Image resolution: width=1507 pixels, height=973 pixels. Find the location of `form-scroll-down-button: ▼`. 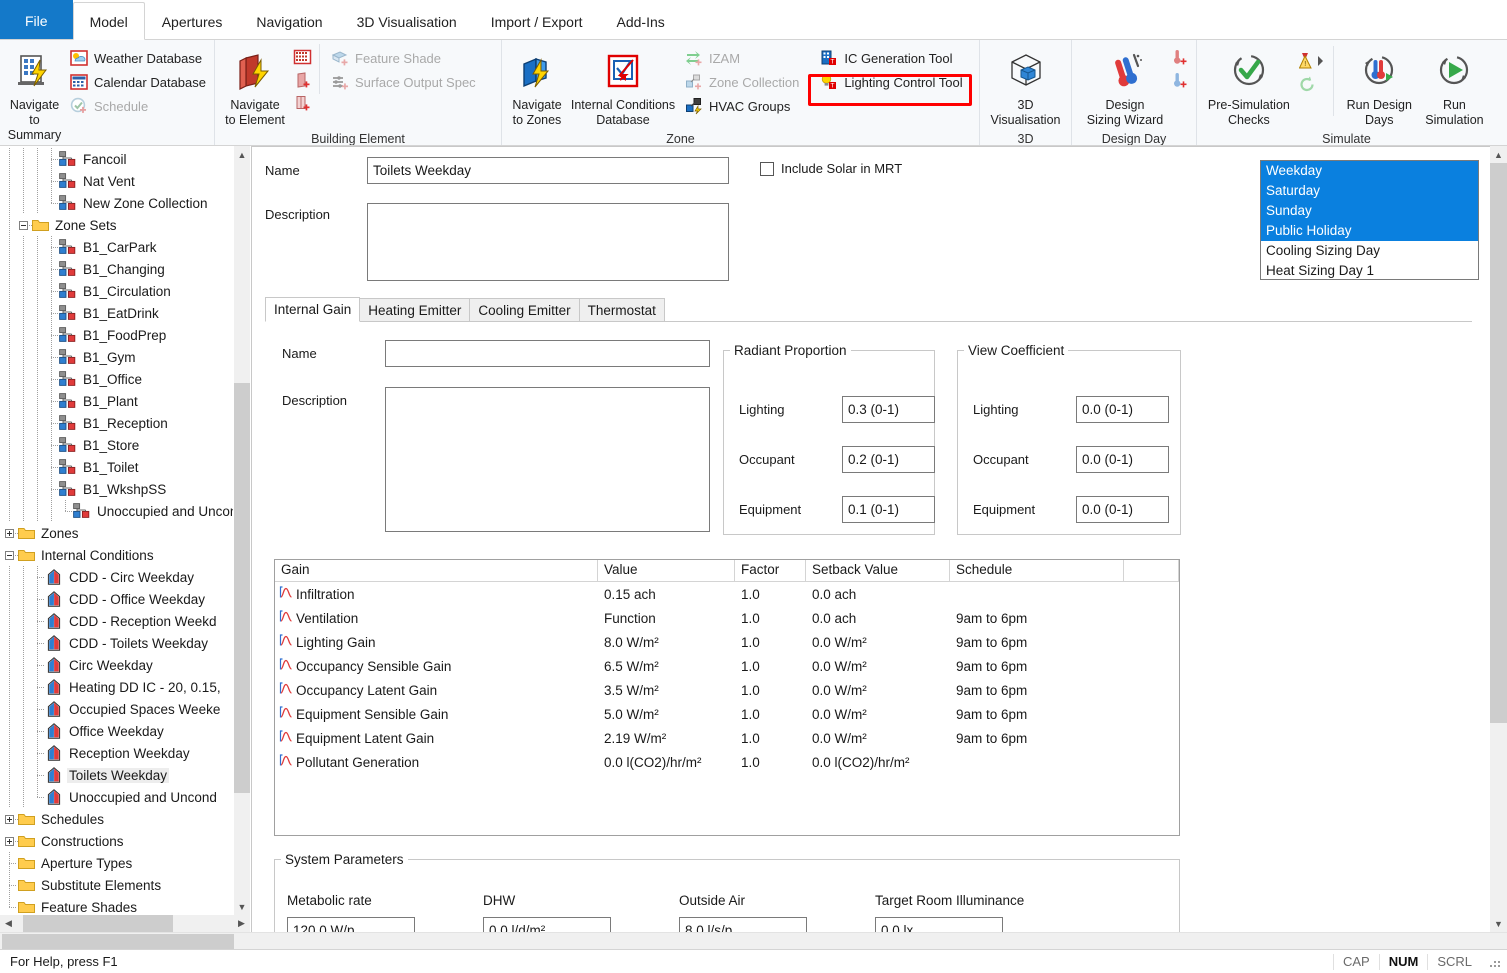

form-scroll-down-button: ▼ is located at coordinates (1498, 923).